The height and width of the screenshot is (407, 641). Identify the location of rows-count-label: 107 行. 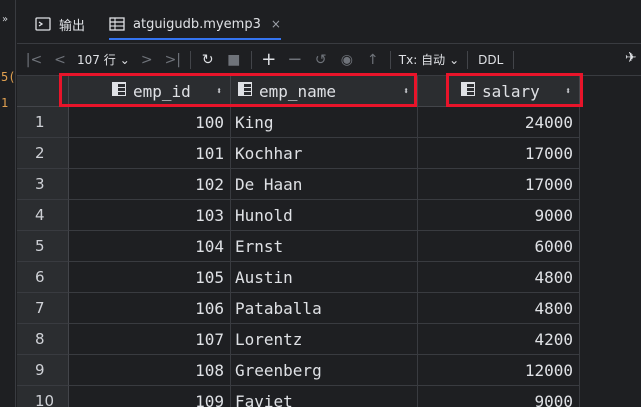
(96, 60).